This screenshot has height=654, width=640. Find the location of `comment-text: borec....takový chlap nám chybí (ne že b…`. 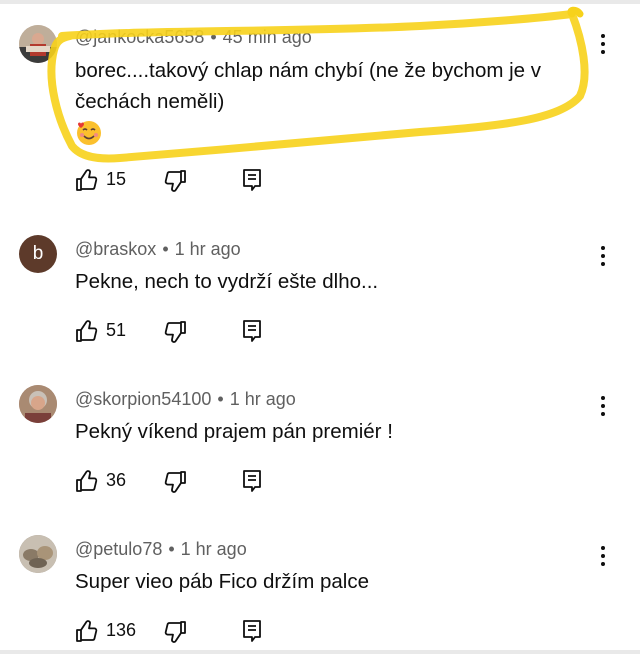

comment-text: borec....takový chlap nám chybí (ne že b… is located at coordinates (337, 86).